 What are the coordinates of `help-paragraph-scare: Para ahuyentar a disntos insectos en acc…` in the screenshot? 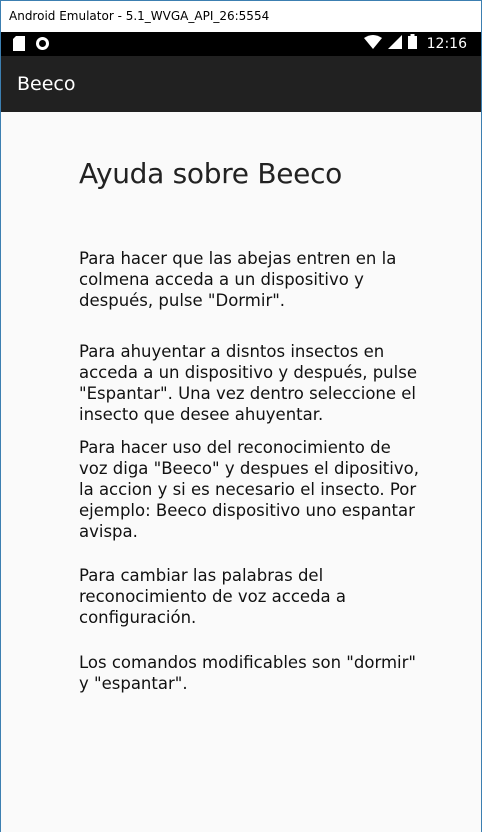 It's located at (248, 383).